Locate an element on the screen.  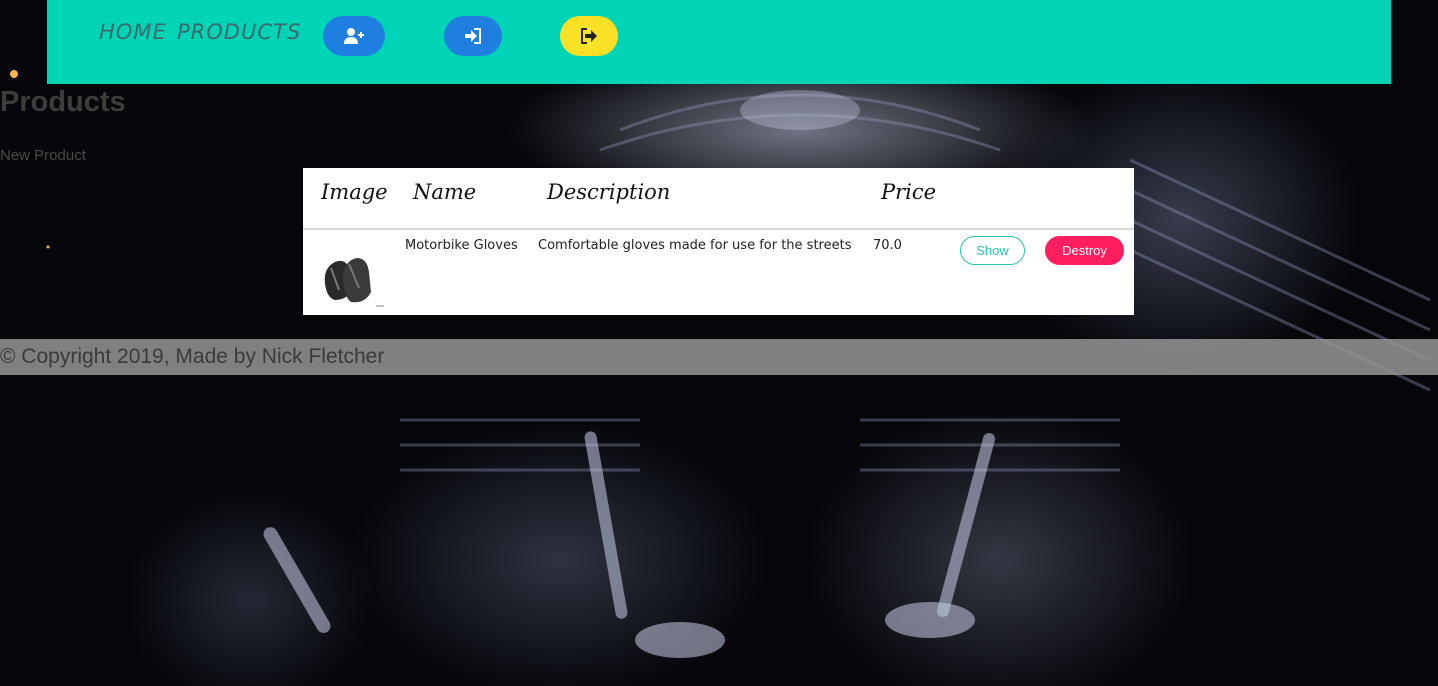
column-header-name: Name is located at coordinates (445, 192).